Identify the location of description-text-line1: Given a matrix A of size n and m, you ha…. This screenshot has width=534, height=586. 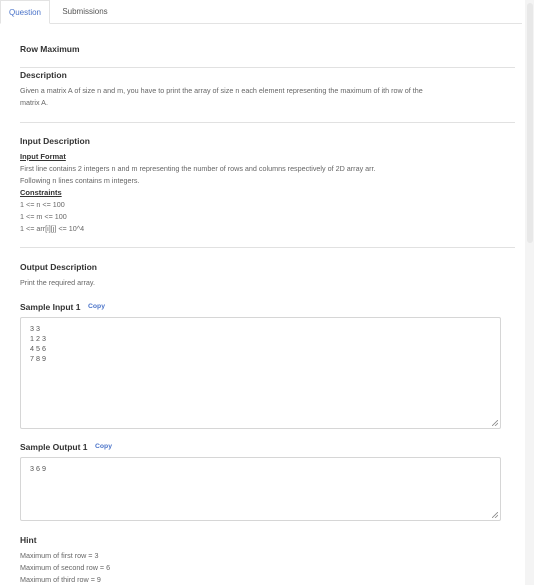
(221, 90).